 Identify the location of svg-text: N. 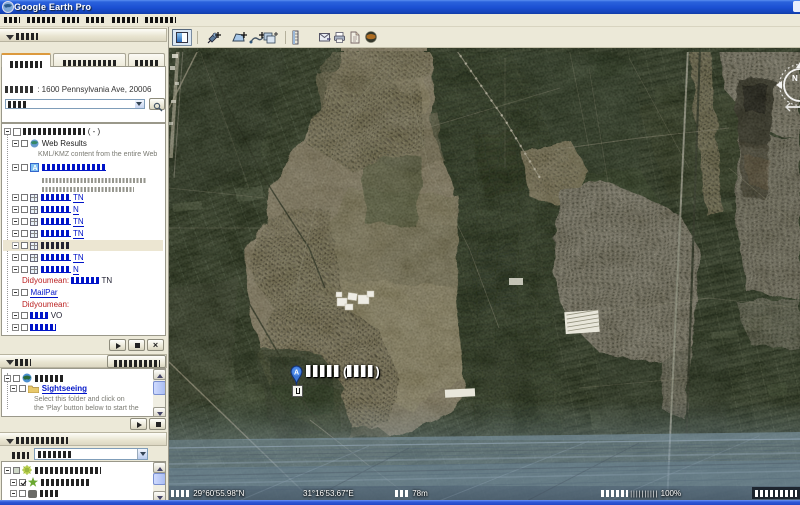
(795, 78).